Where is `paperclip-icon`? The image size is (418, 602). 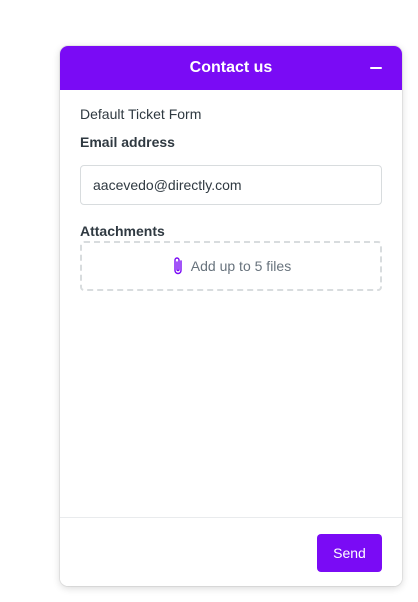 paperclip-icon is located at coordinates (178, 266).